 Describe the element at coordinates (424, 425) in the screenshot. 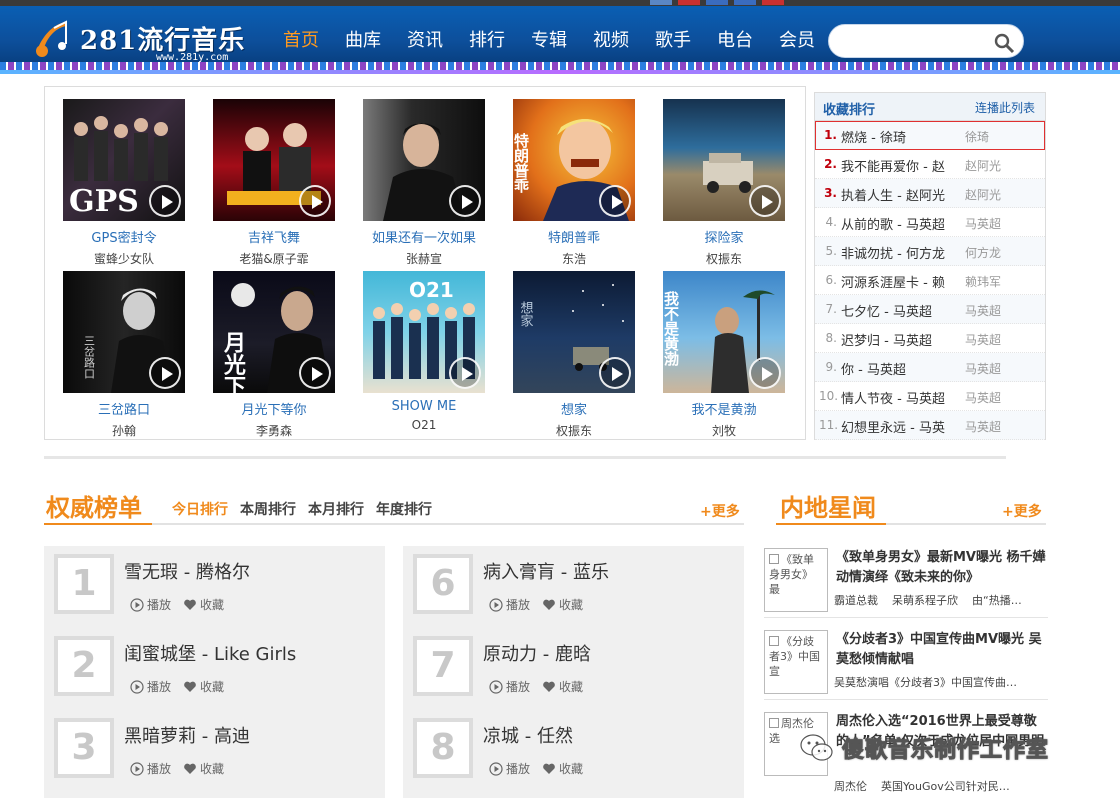

I see `album-singer: O21` at that location.